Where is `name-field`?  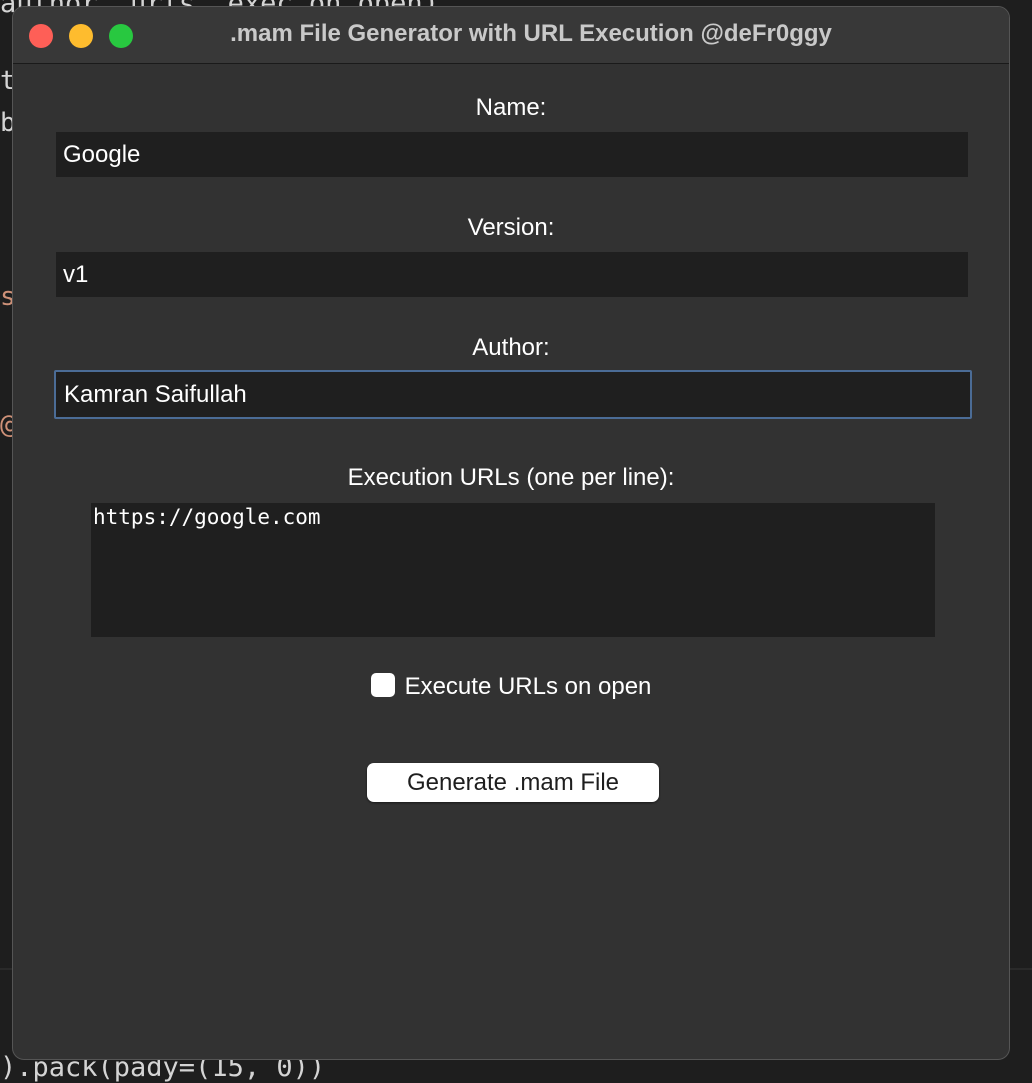 name-field is located at coordinates (512, 154).